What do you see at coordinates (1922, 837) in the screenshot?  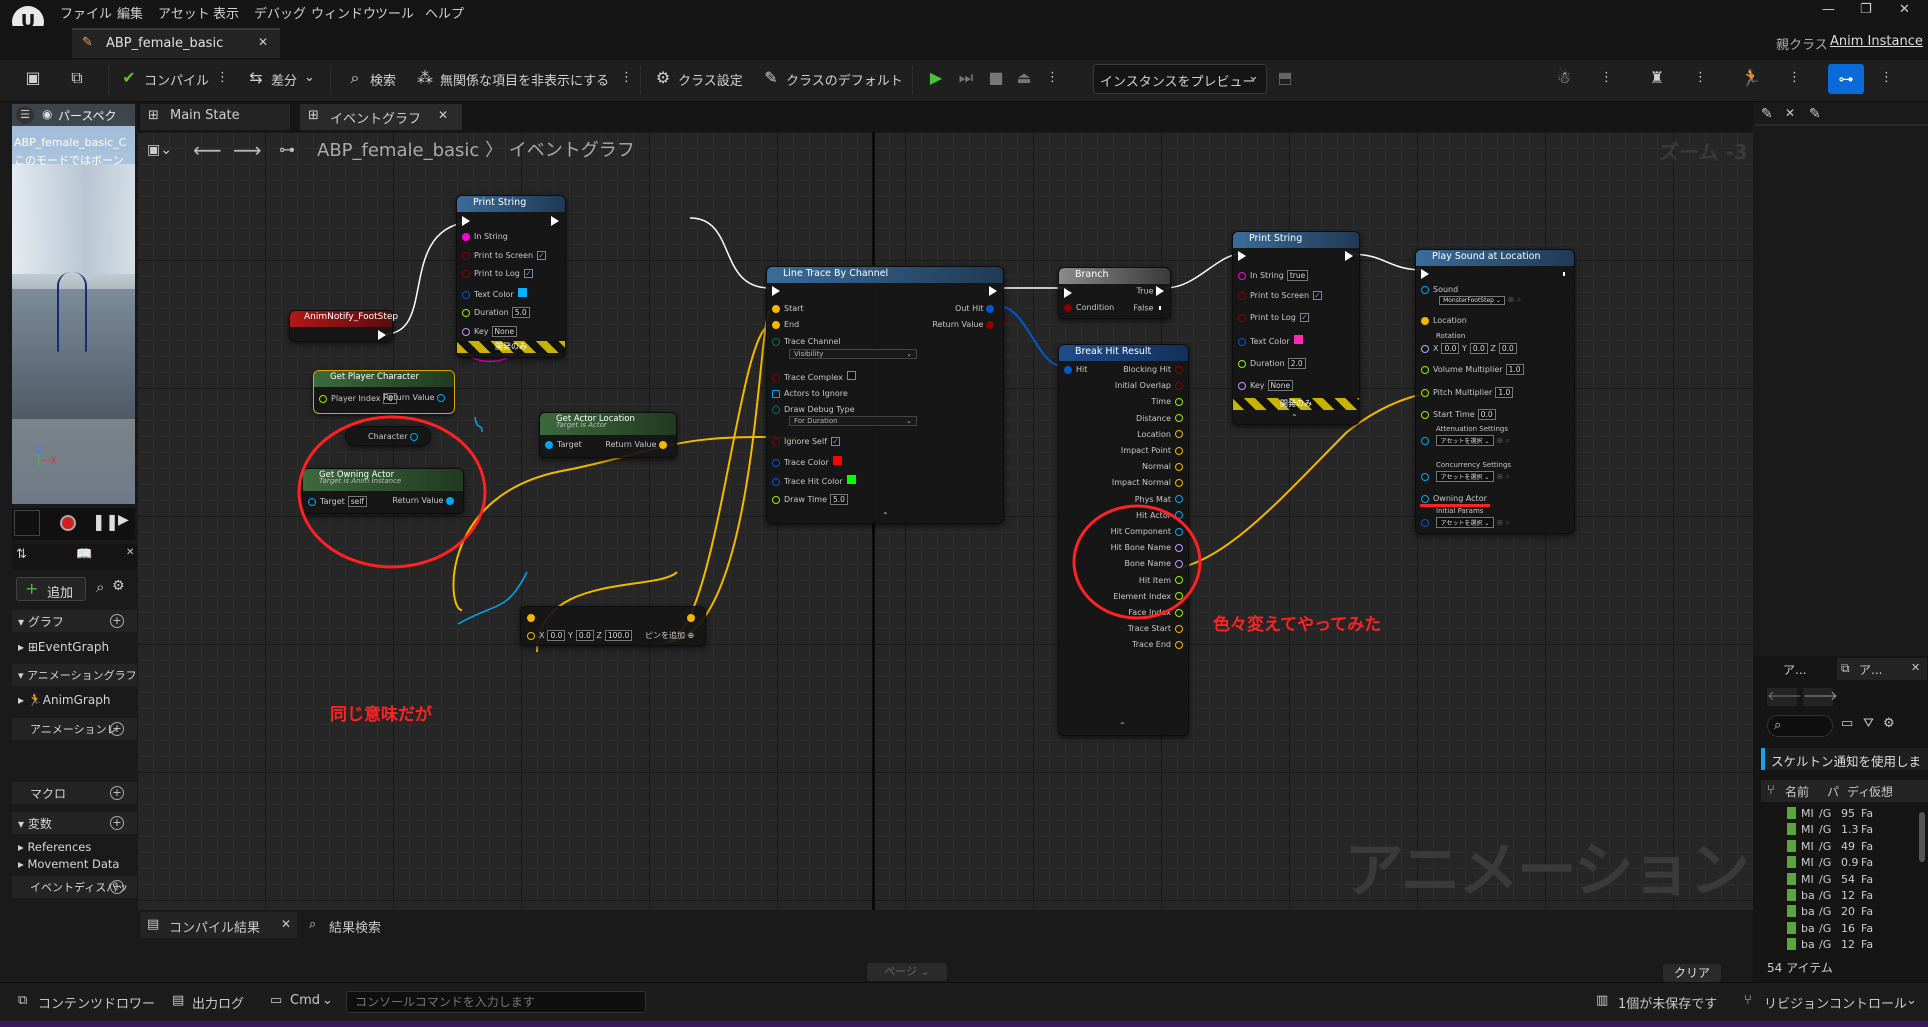 I see `scrollbar` at bounding box center [1922, 837].